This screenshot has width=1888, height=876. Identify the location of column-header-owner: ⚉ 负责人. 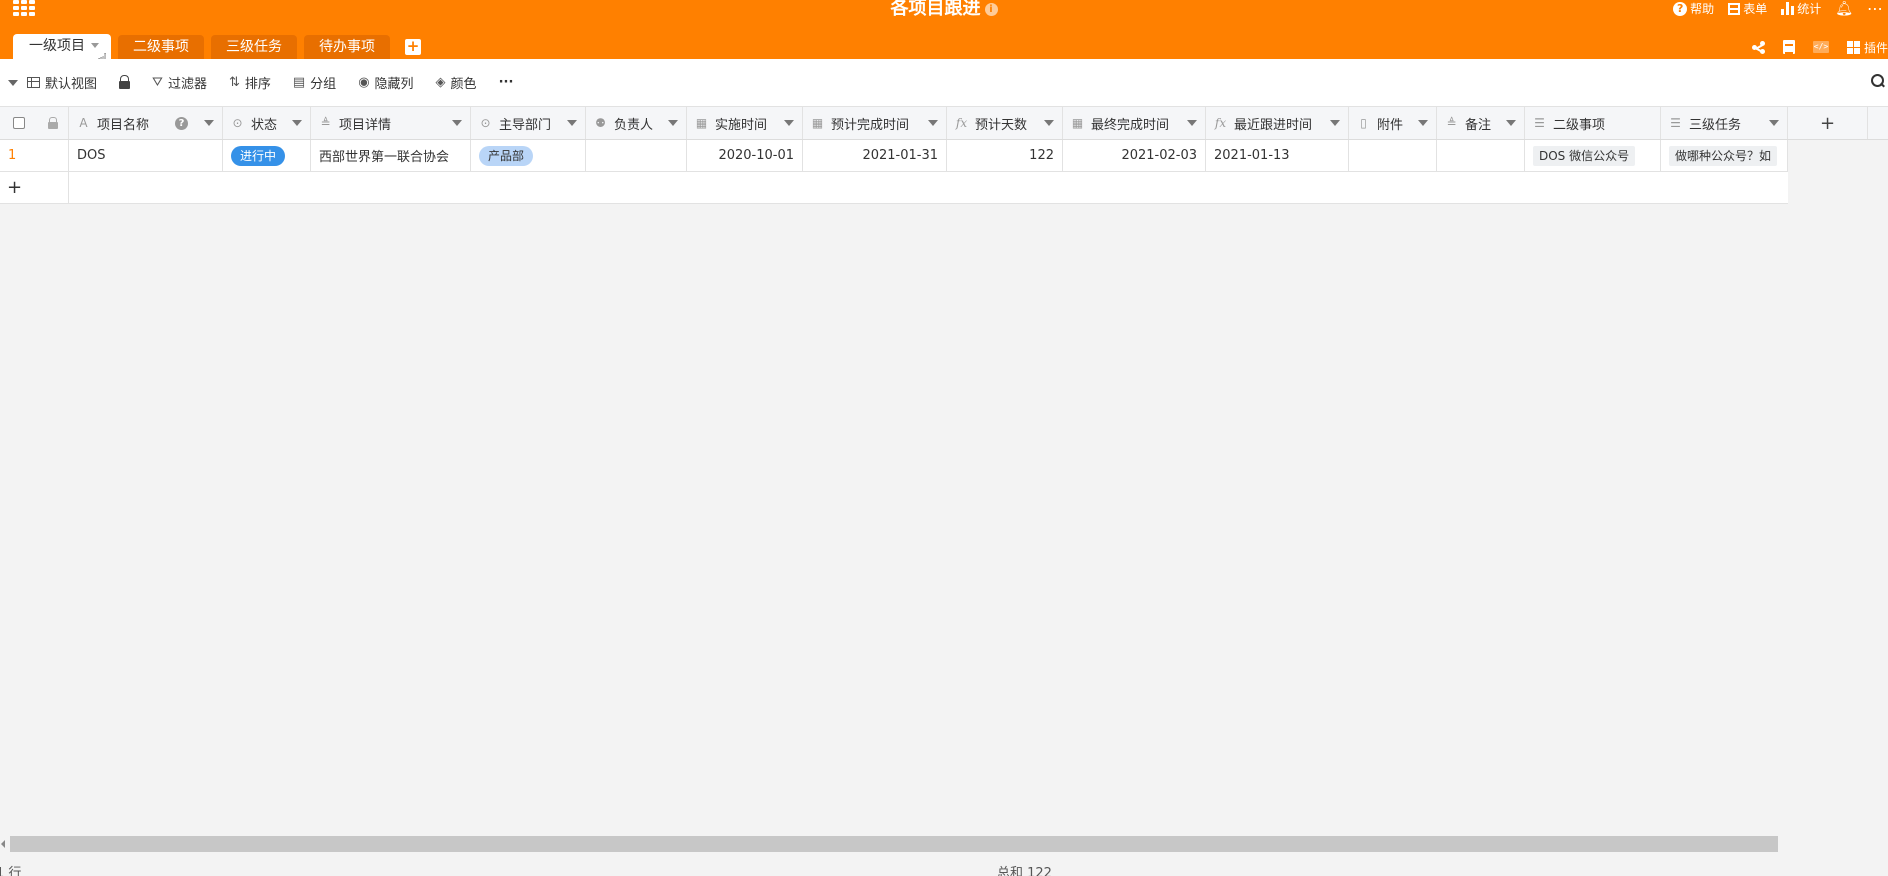
(636, 123).